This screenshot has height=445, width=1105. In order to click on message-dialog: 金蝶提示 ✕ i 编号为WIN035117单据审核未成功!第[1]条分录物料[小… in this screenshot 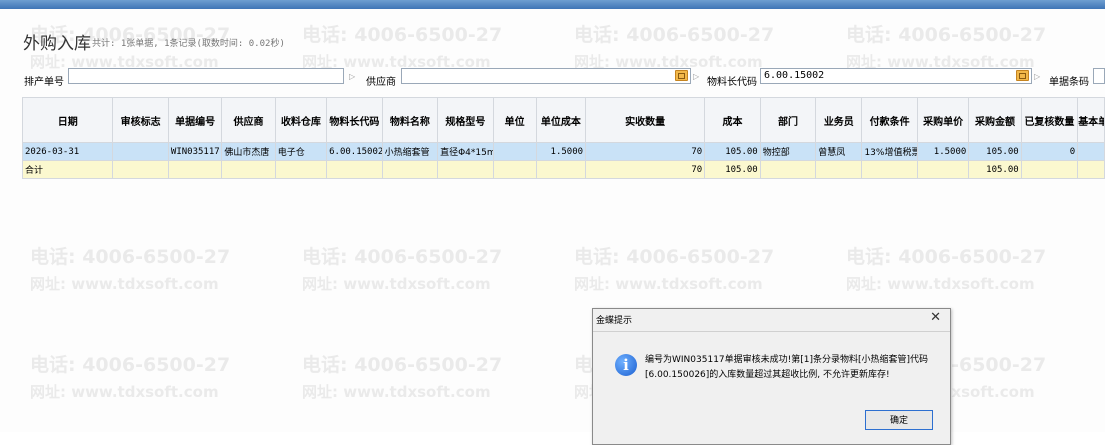, I will do `click(771, 376)`.